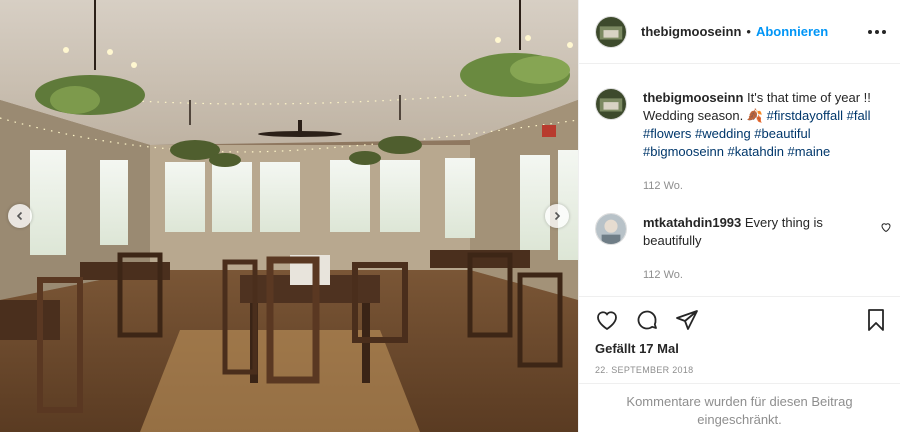  What do you see at coordinates (637, 348) in the screenshot?
I see `likes-count: Gefällt 17 Mal` at bounding box center [637, 348].